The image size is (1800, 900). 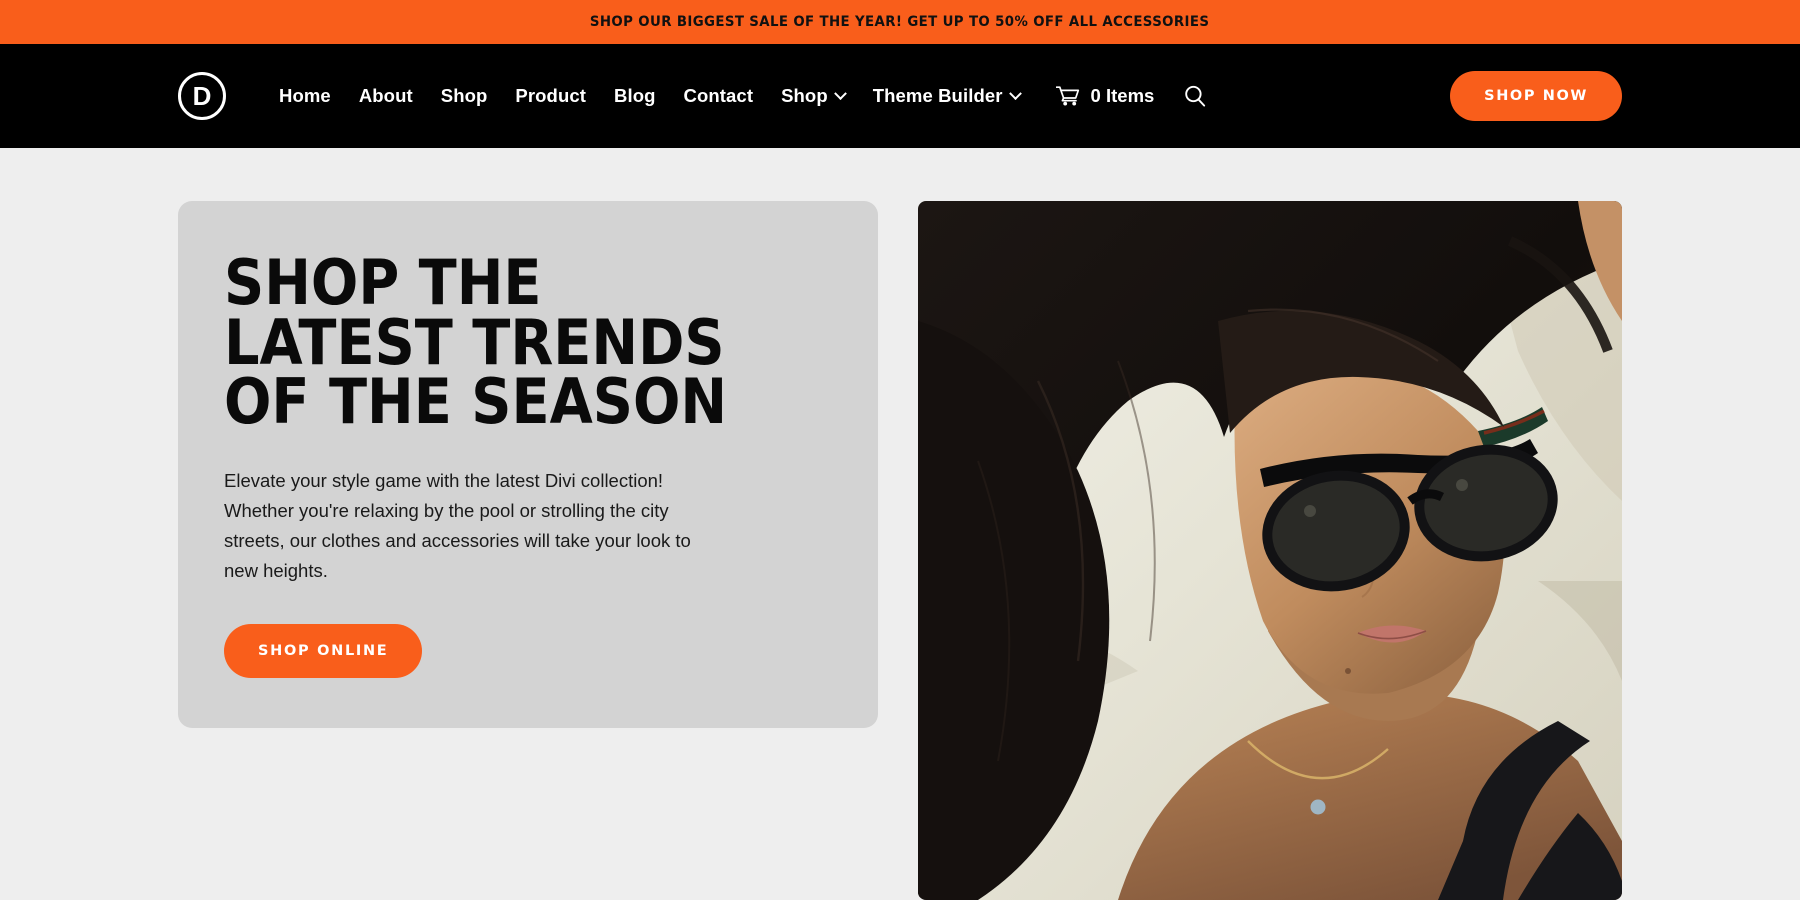 I want to click on nav-item-shop-dropdown: Shop, so click(x=813, y=96).